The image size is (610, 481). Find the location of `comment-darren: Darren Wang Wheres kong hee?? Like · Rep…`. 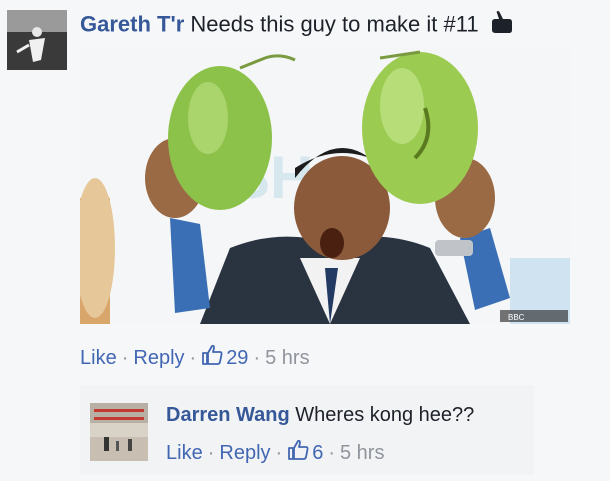

comment-darren: Darren Wang Wheres kong hee?? Like · Rep… is located at coordinates (307, 430).